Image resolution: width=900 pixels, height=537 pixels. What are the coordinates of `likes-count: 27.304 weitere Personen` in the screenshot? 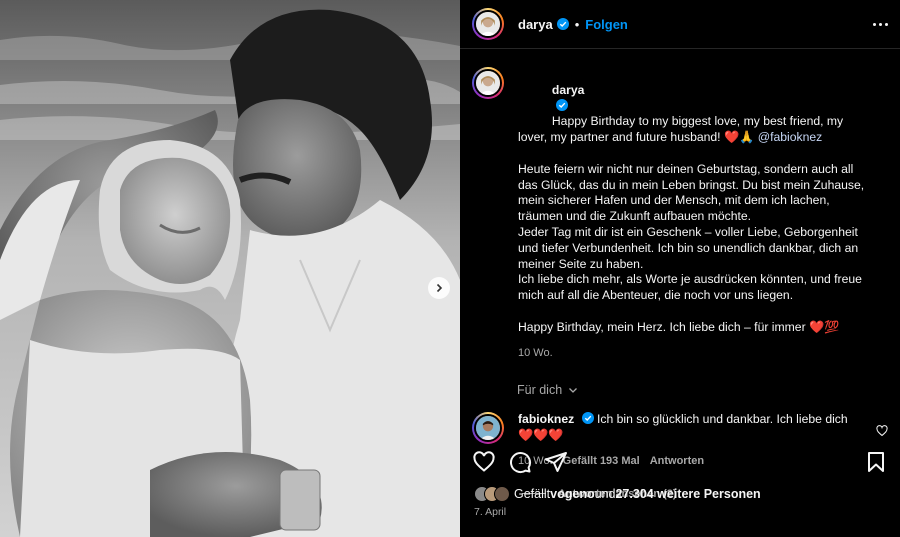 It's located at (687, 494).